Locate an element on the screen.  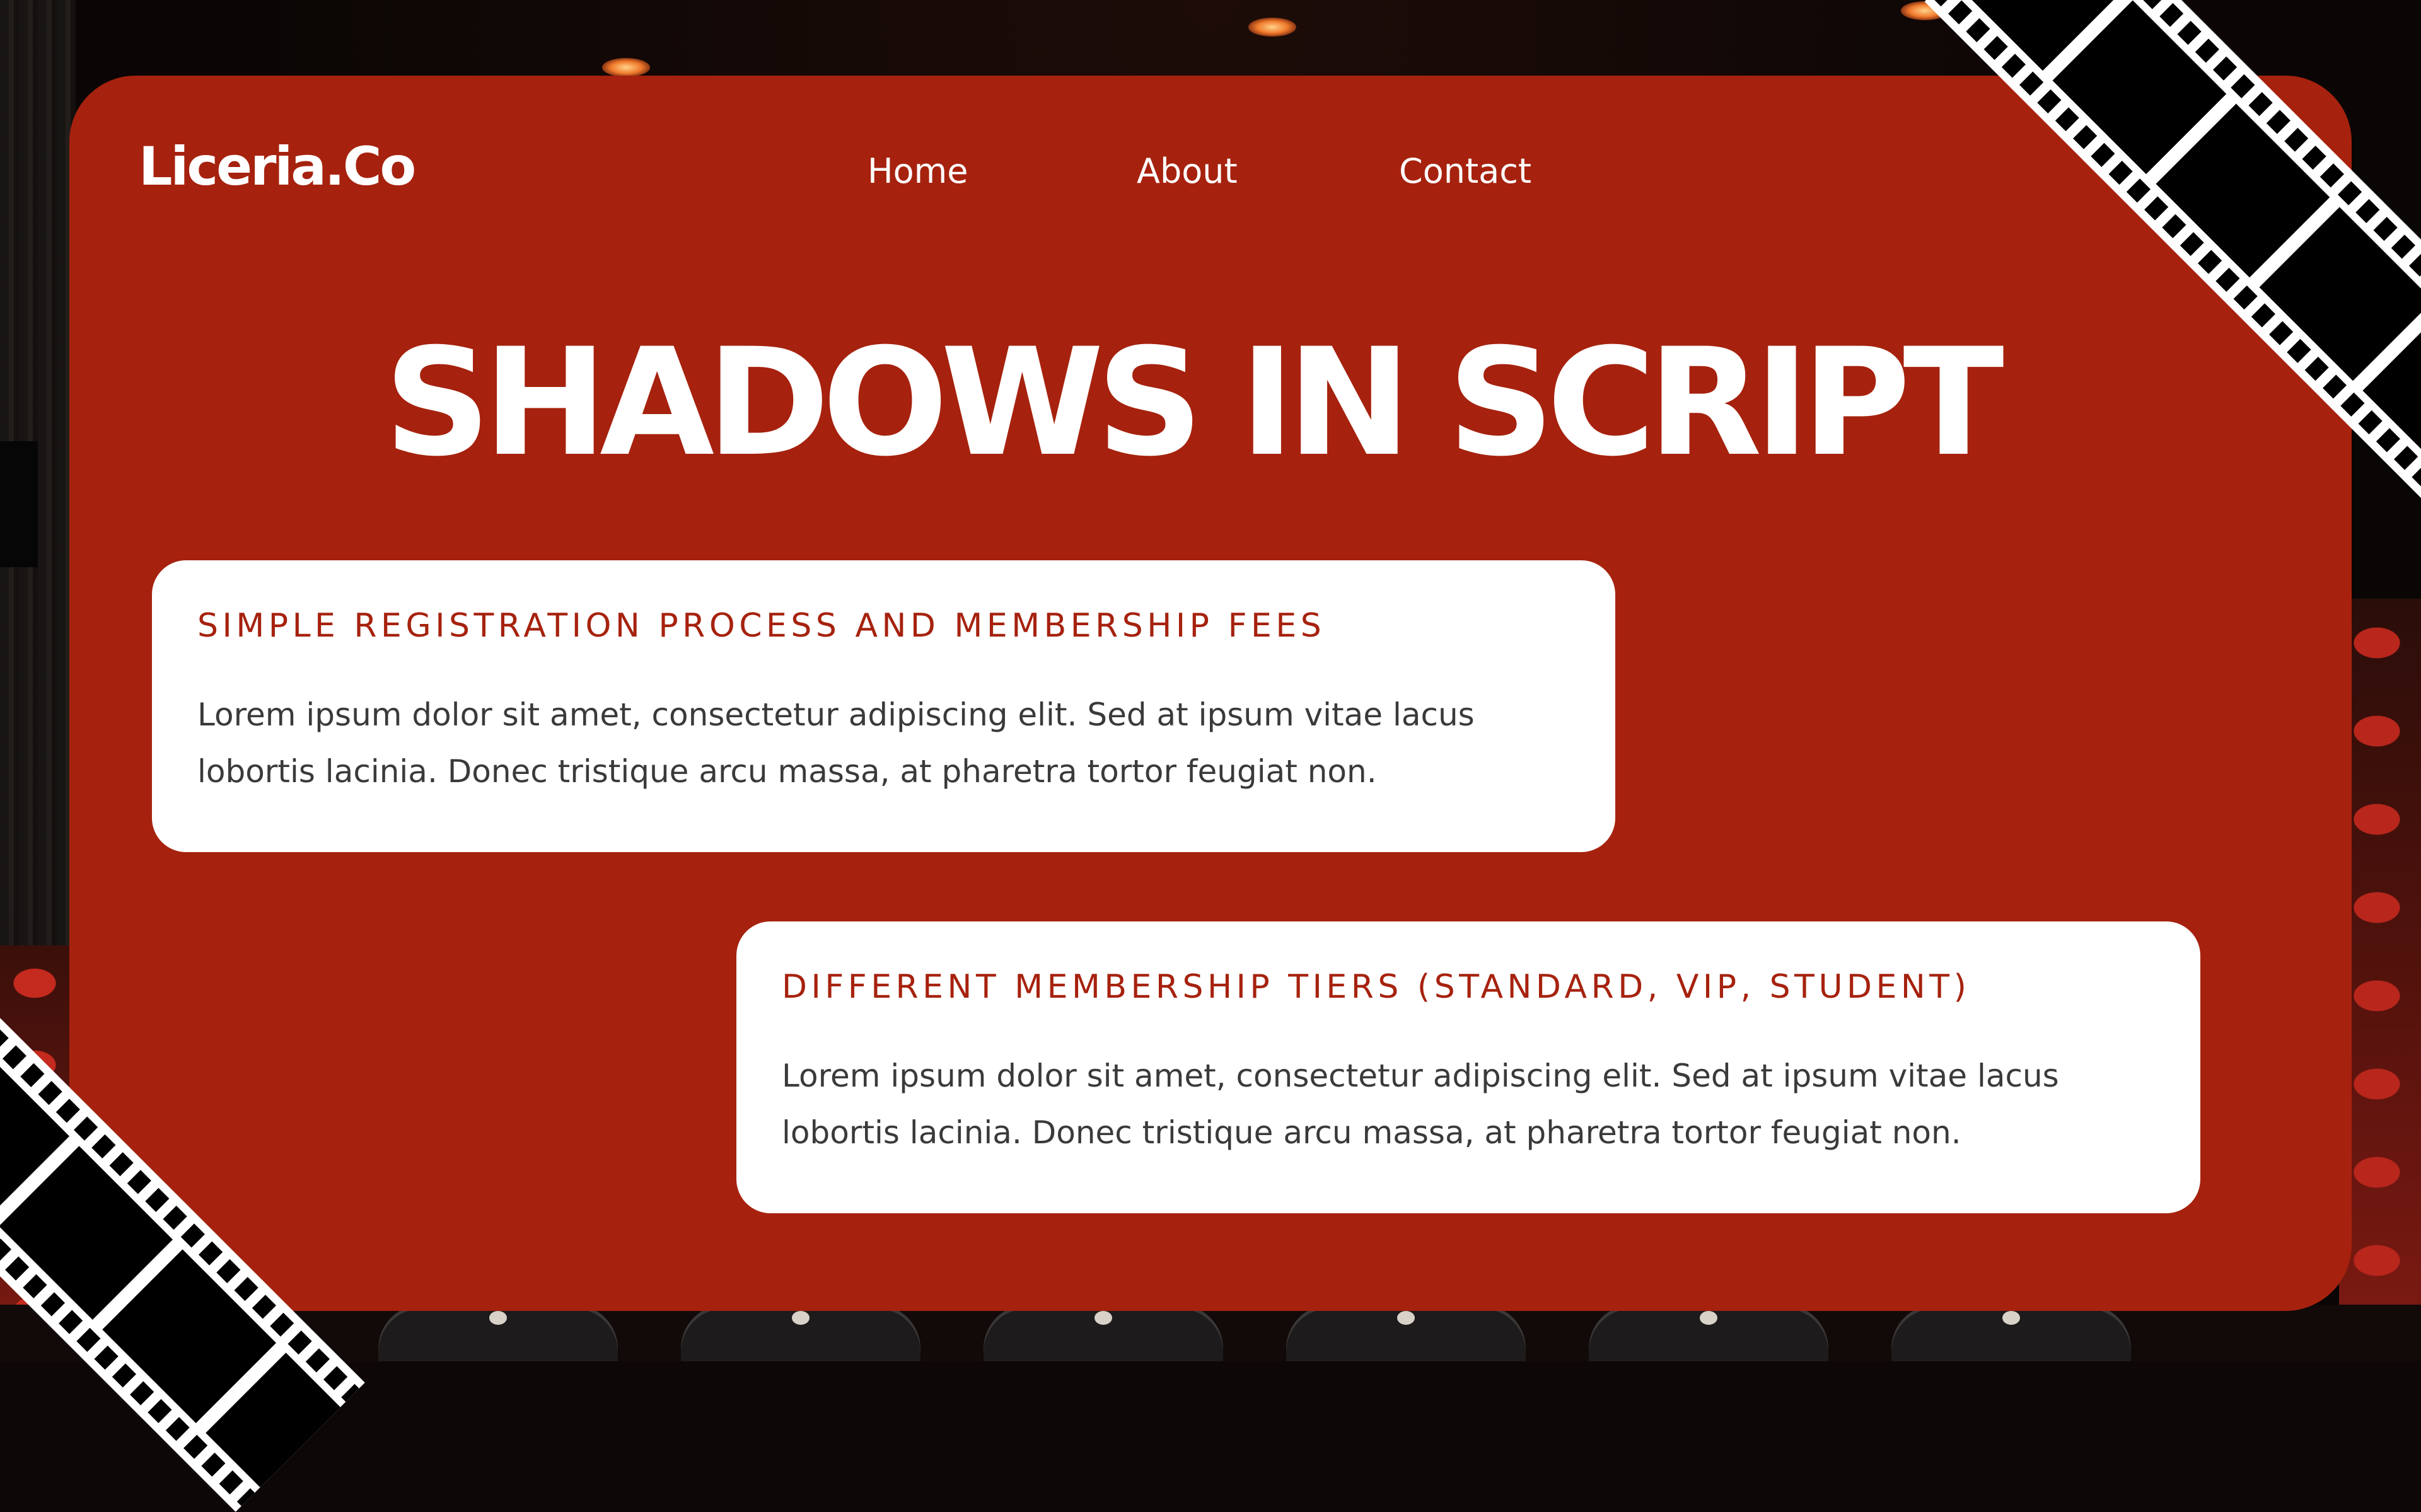
page-title: SHADOWS IN SCRIPT is located at coordinates (1194, 403).